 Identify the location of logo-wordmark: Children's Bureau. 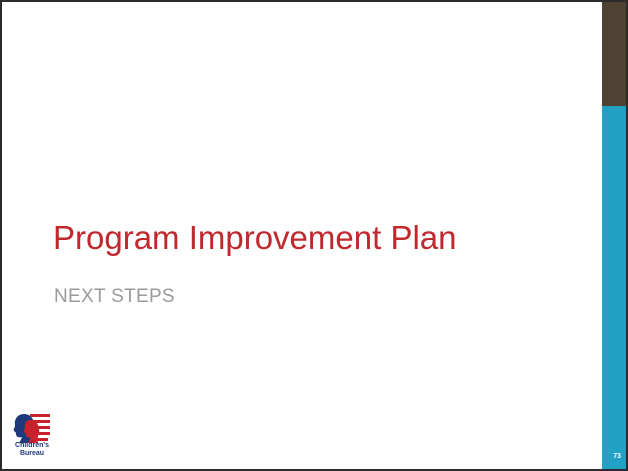
(32, 450).